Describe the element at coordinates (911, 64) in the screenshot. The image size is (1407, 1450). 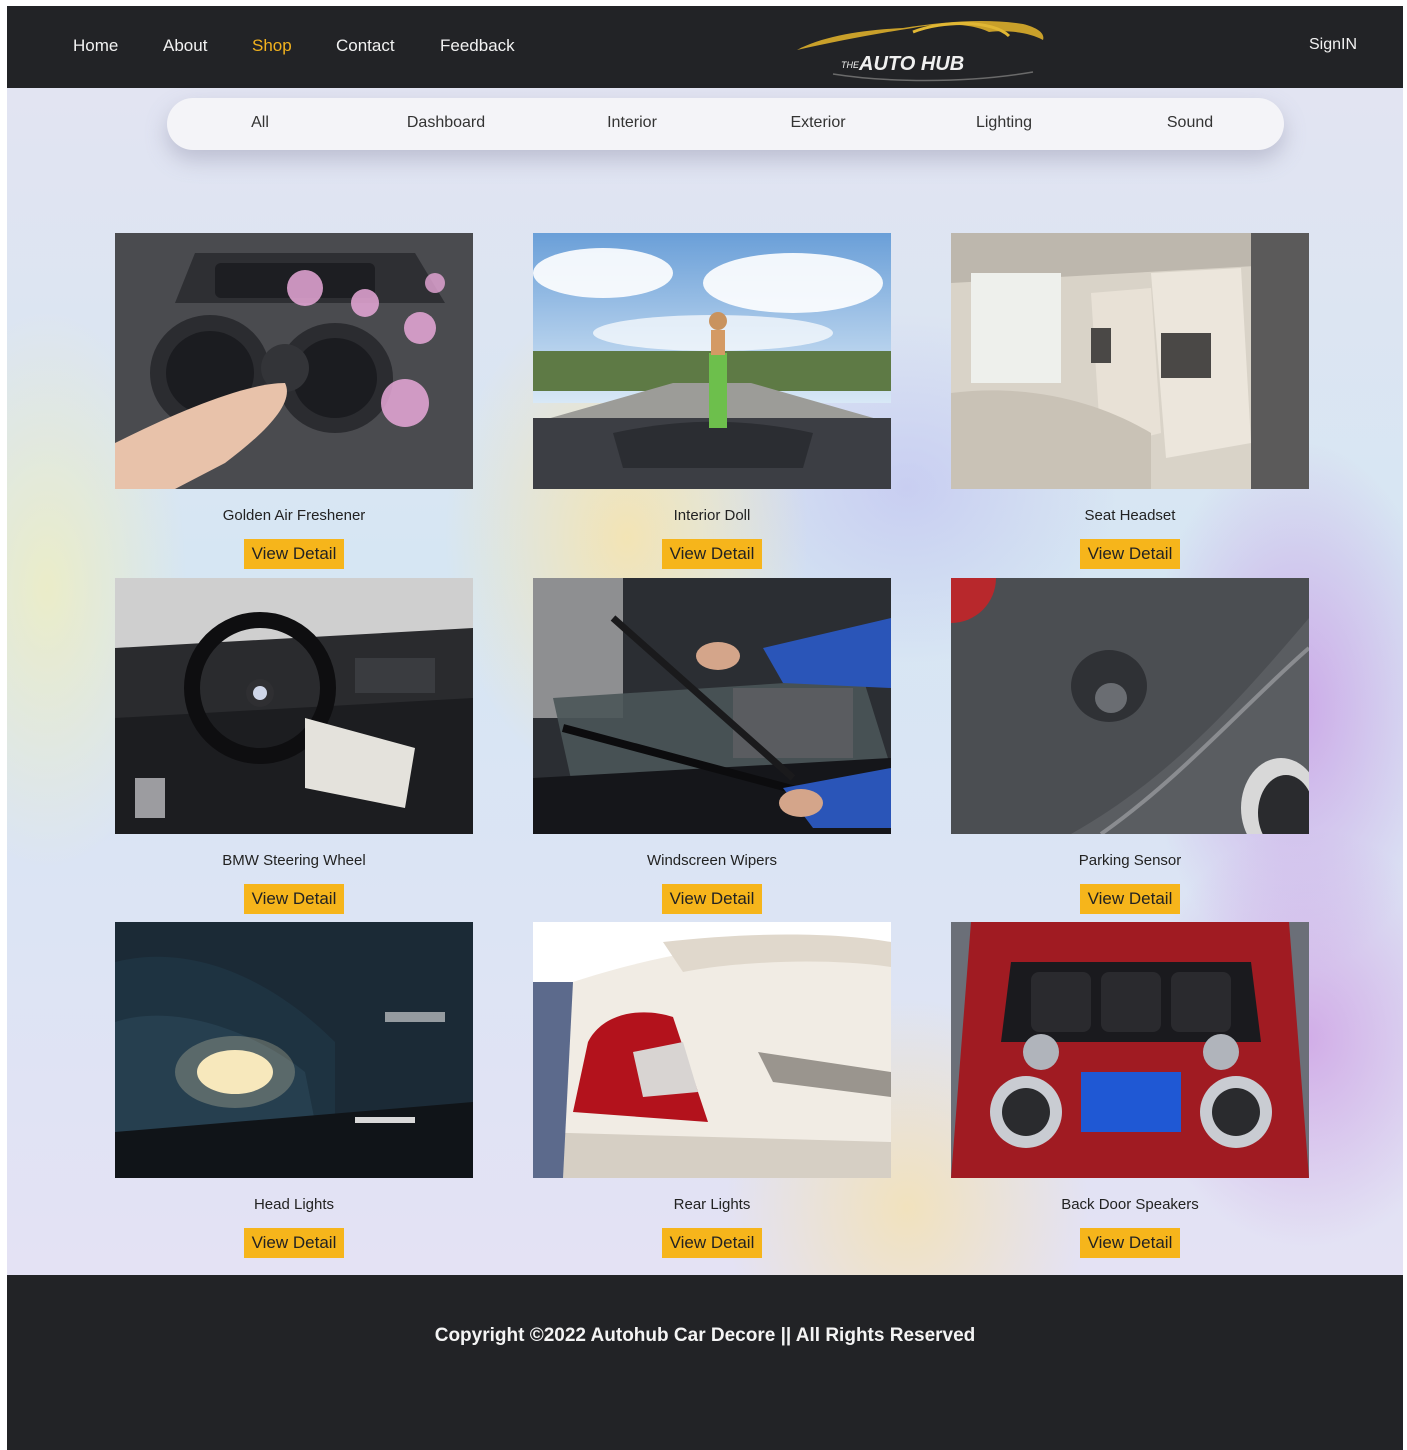
I see `logo-text: AUTO HUB` at that location.